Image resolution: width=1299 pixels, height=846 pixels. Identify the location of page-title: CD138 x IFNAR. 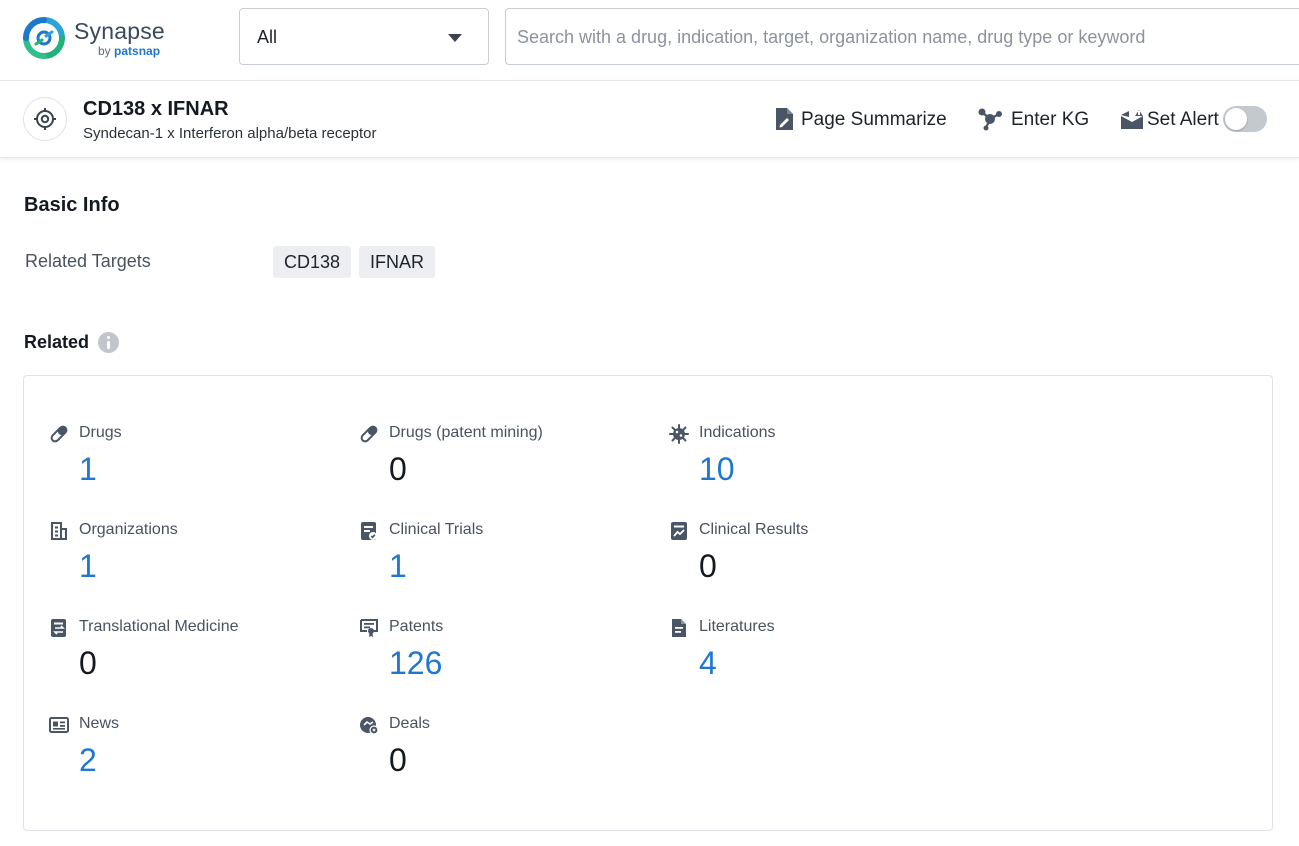
(156, 109).